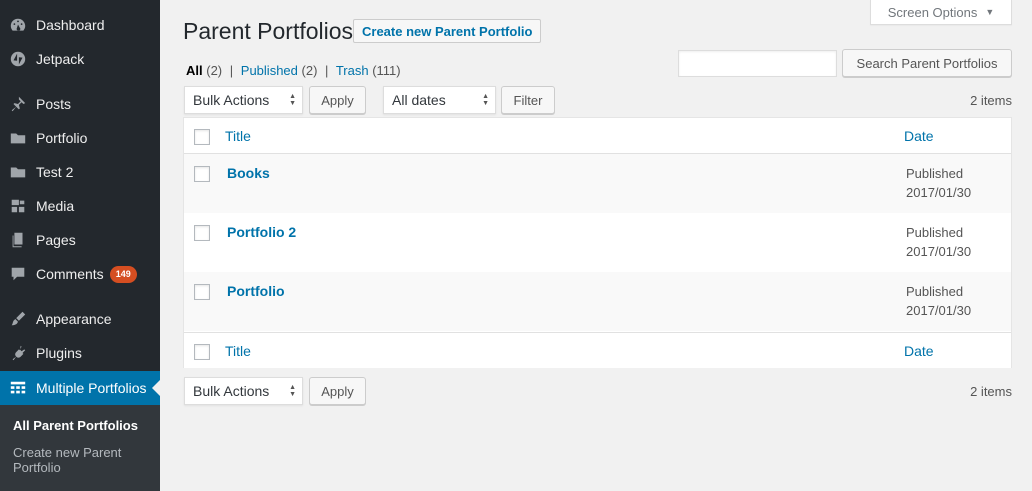 Image resolution: width=1032 pixels, height=491 pixels. What do you see at coordinates (18, 319) in the screenshot?
I see `paintbrush-icon` at bounding box center [18, 319].